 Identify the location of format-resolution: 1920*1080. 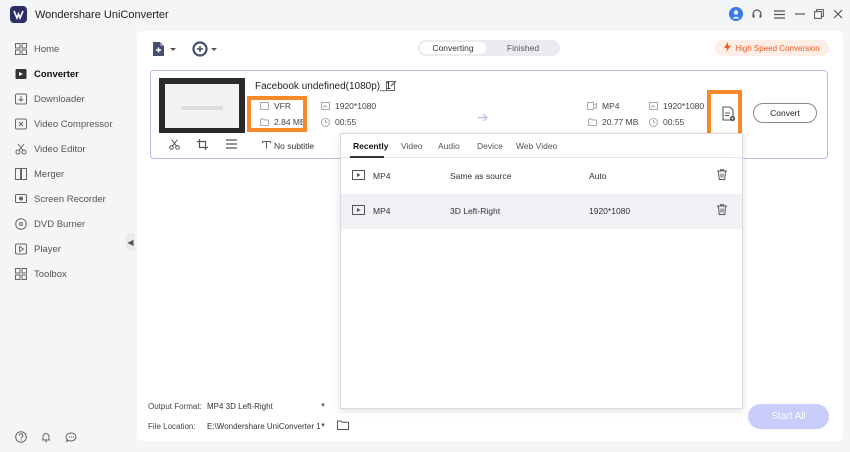
(610, 211).